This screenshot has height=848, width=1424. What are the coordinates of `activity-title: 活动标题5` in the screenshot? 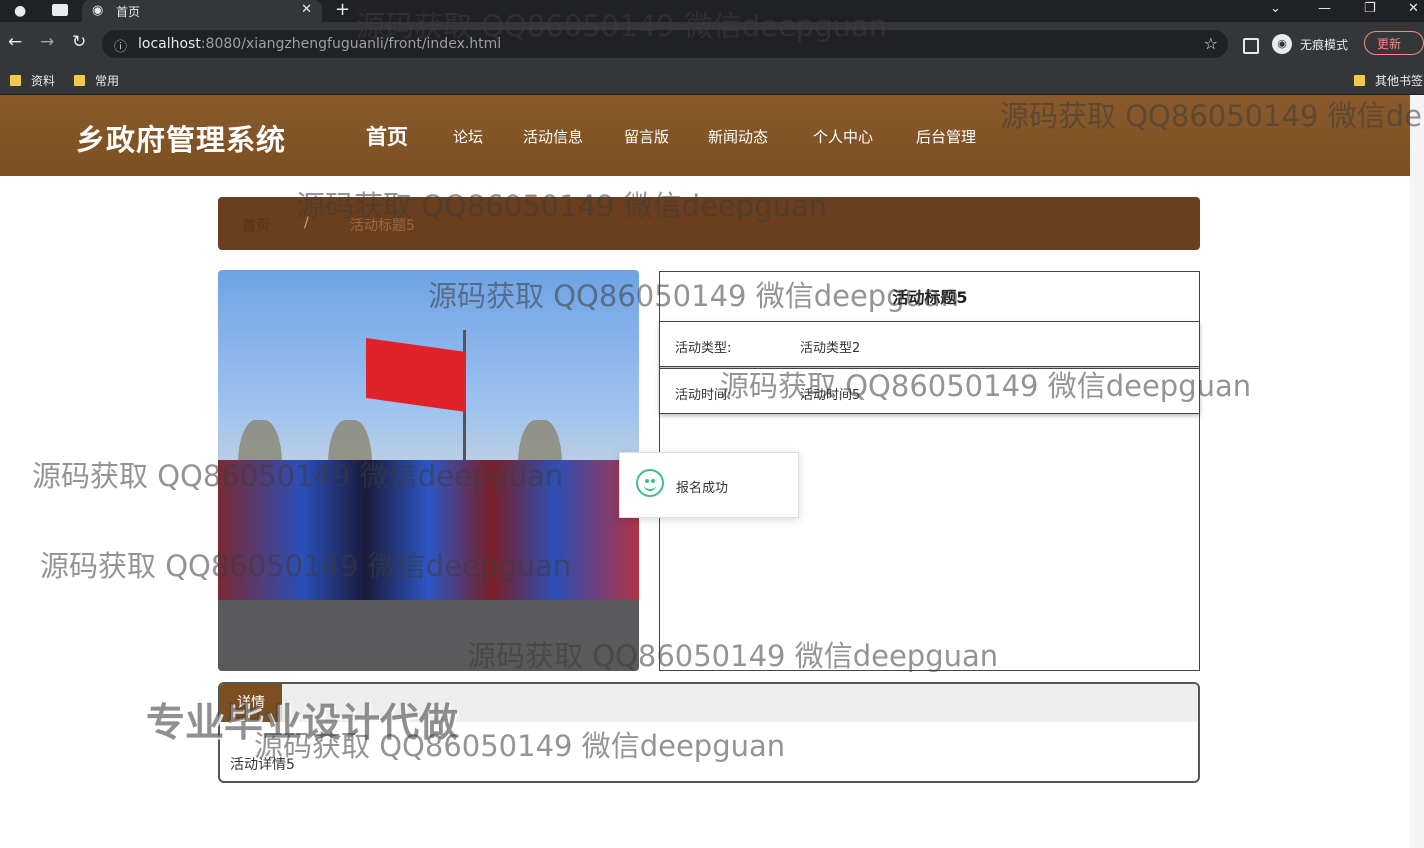 It's located at (930, 297).